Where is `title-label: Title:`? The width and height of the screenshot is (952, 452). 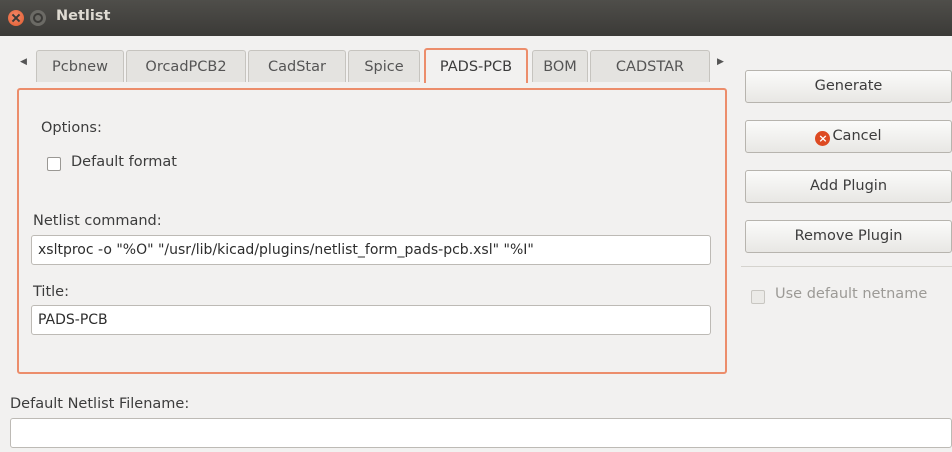
title-label: Title: is located at coordinates (51, 292).